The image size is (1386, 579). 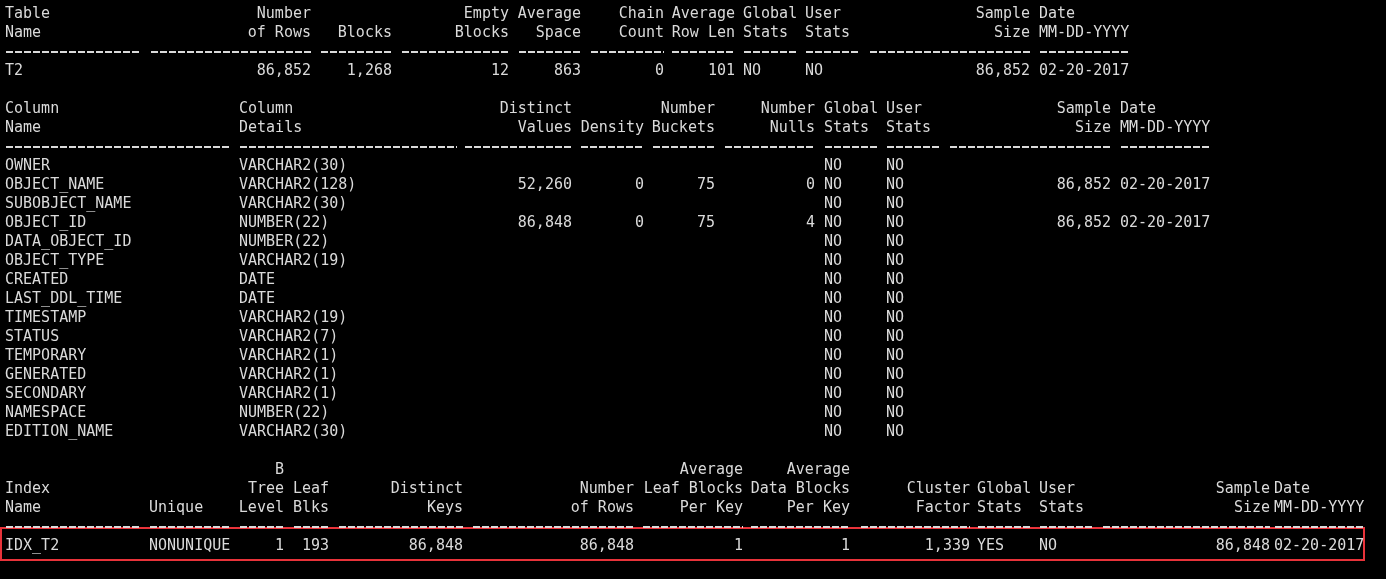 I want to click on column-header: Density, so click(x=612, y=127).